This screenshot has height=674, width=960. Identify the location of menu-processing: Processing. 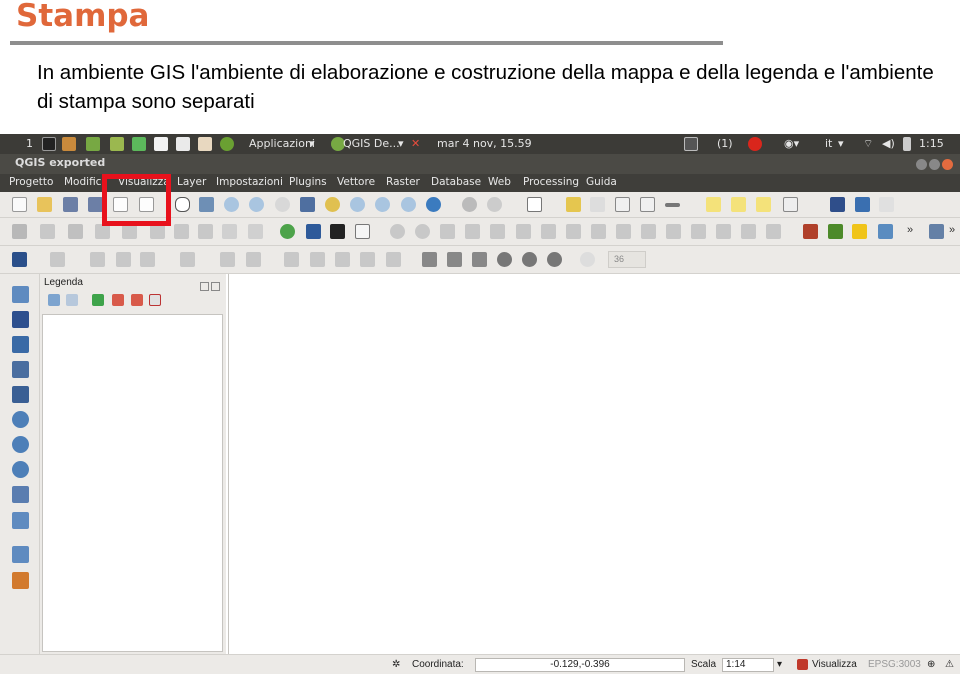
(551, 183).